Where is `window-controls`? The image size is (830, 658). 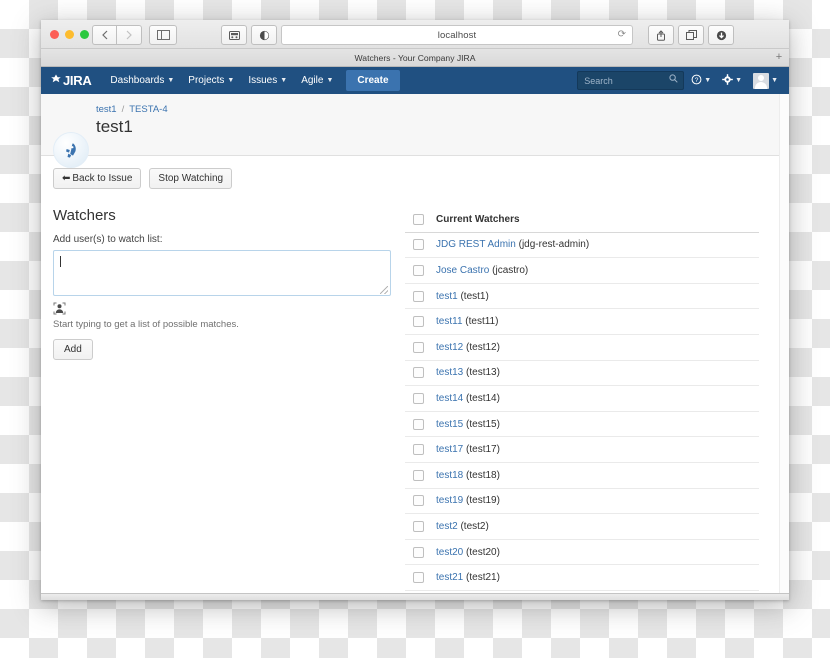 window-controls is located at coordinates (69, 34).